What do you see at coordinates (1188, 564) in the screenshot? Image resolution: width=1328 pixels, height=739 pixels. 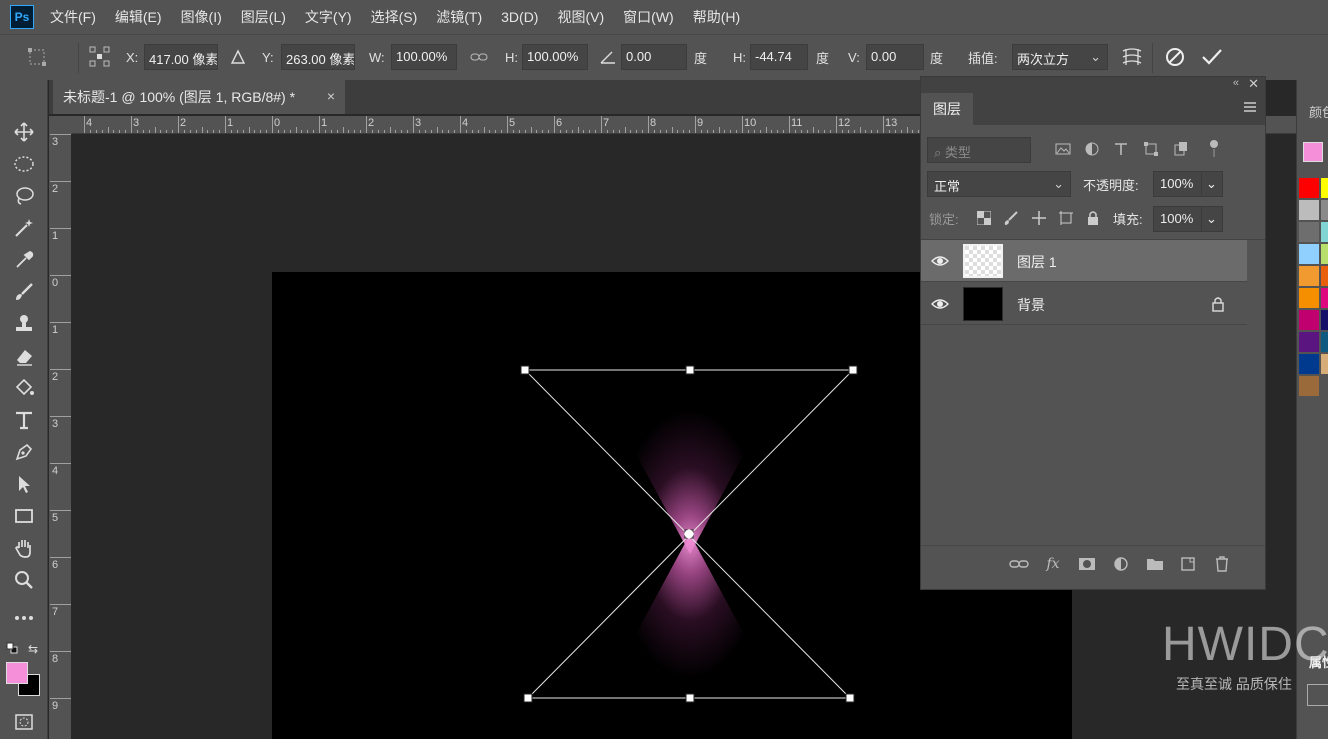 I see `new-layer-icon` at bounding box center [1188, 564].